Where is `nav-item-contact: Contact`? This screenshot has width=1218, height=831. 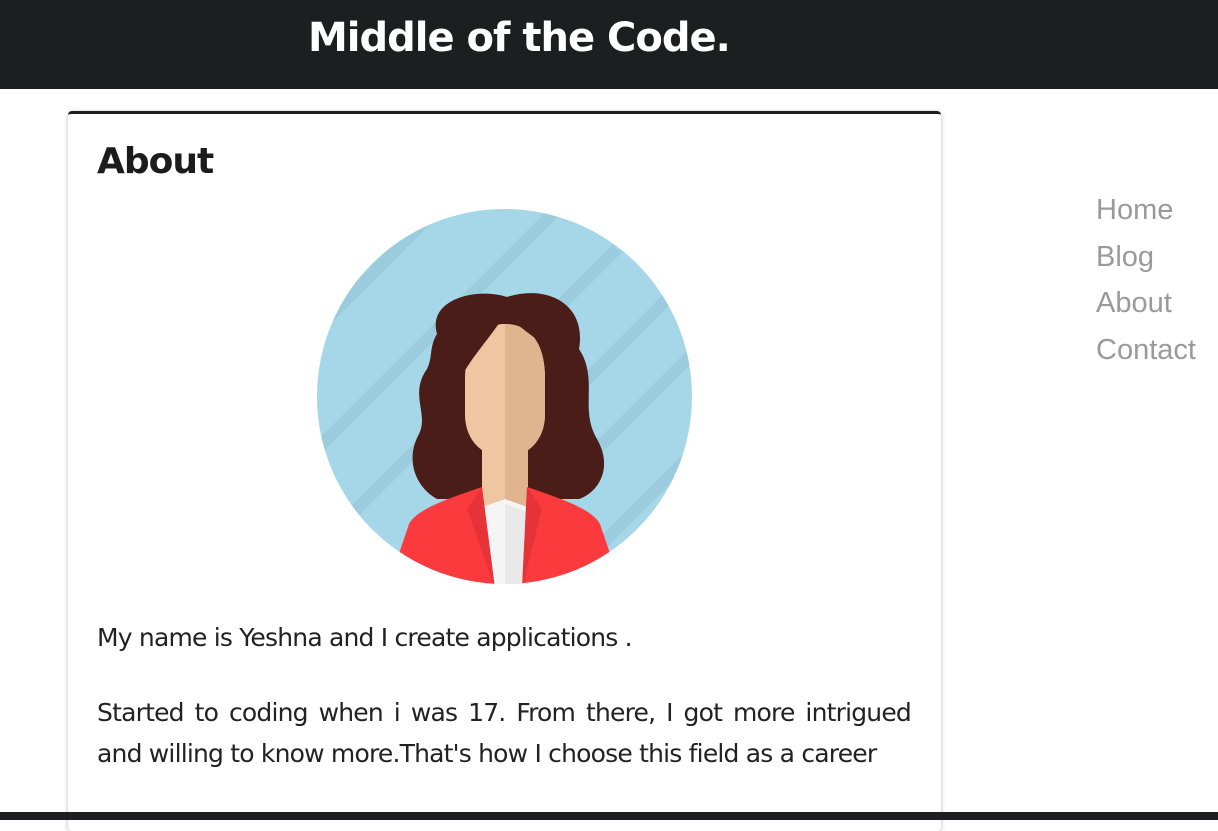 nav-item-contact: Contact is located at coordinates (1146, 350).